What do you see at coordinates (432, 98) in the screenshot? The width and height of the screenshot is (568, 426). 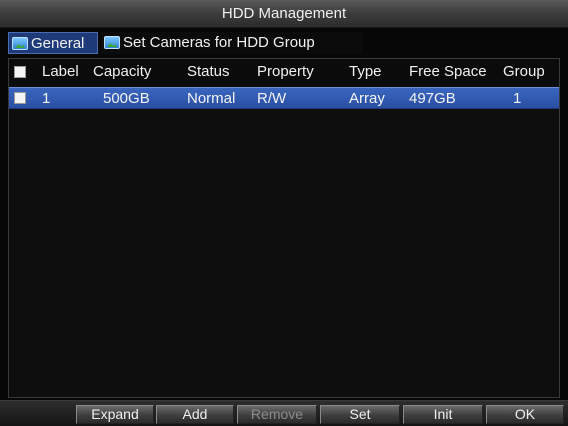 I see `cell-free-space: 497GB` at bounding box center [432, 98].